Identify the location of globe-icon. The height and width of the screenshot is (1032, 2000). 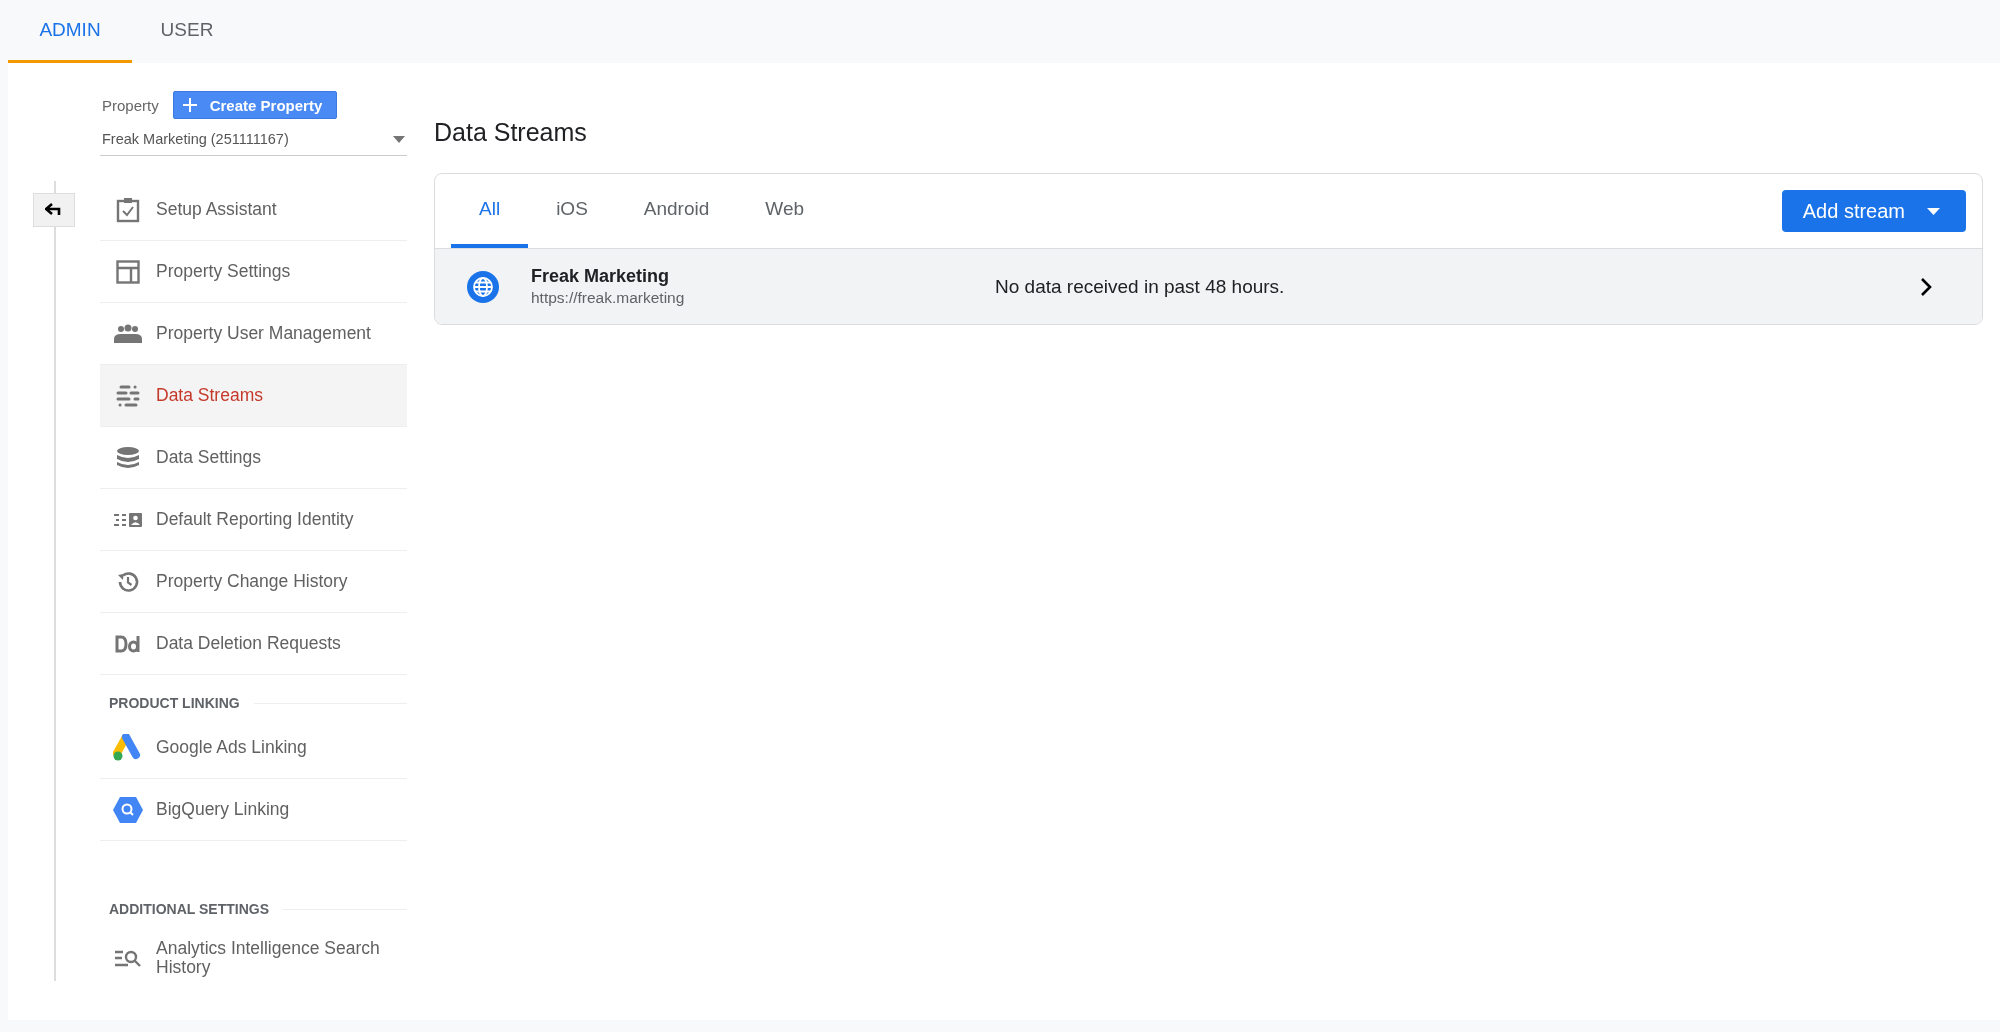
(483, 286).